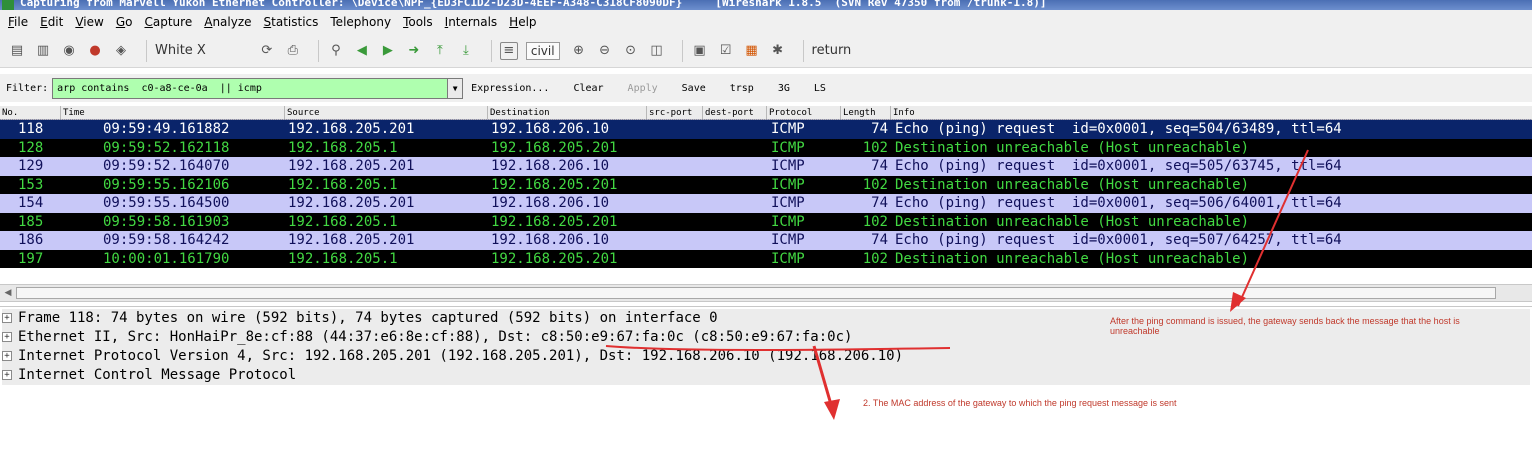  Describe the element at coordinates (336, 51) in the screenshot. I see `find-packet-icon: ⚲` at that location.